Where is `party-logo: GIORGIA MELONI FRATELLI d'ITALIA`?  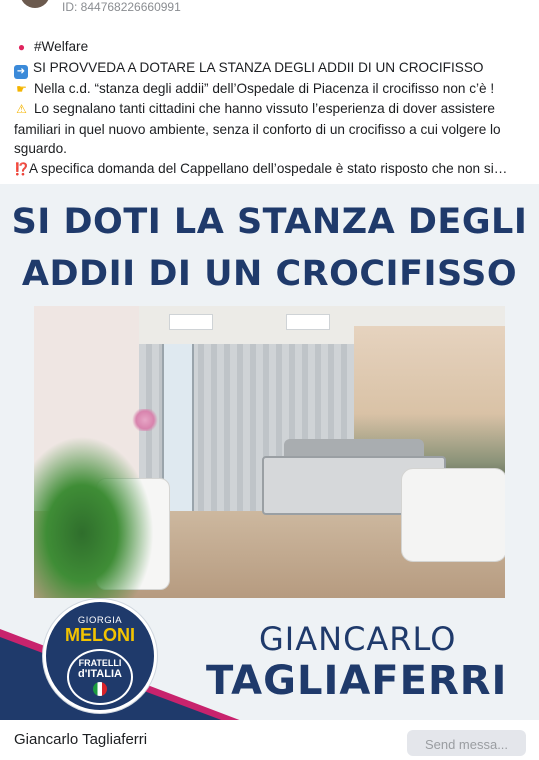
party-logo: GIORGIA MELONI FRATELLI d'ITALIA is located at coordinates (100, 656).